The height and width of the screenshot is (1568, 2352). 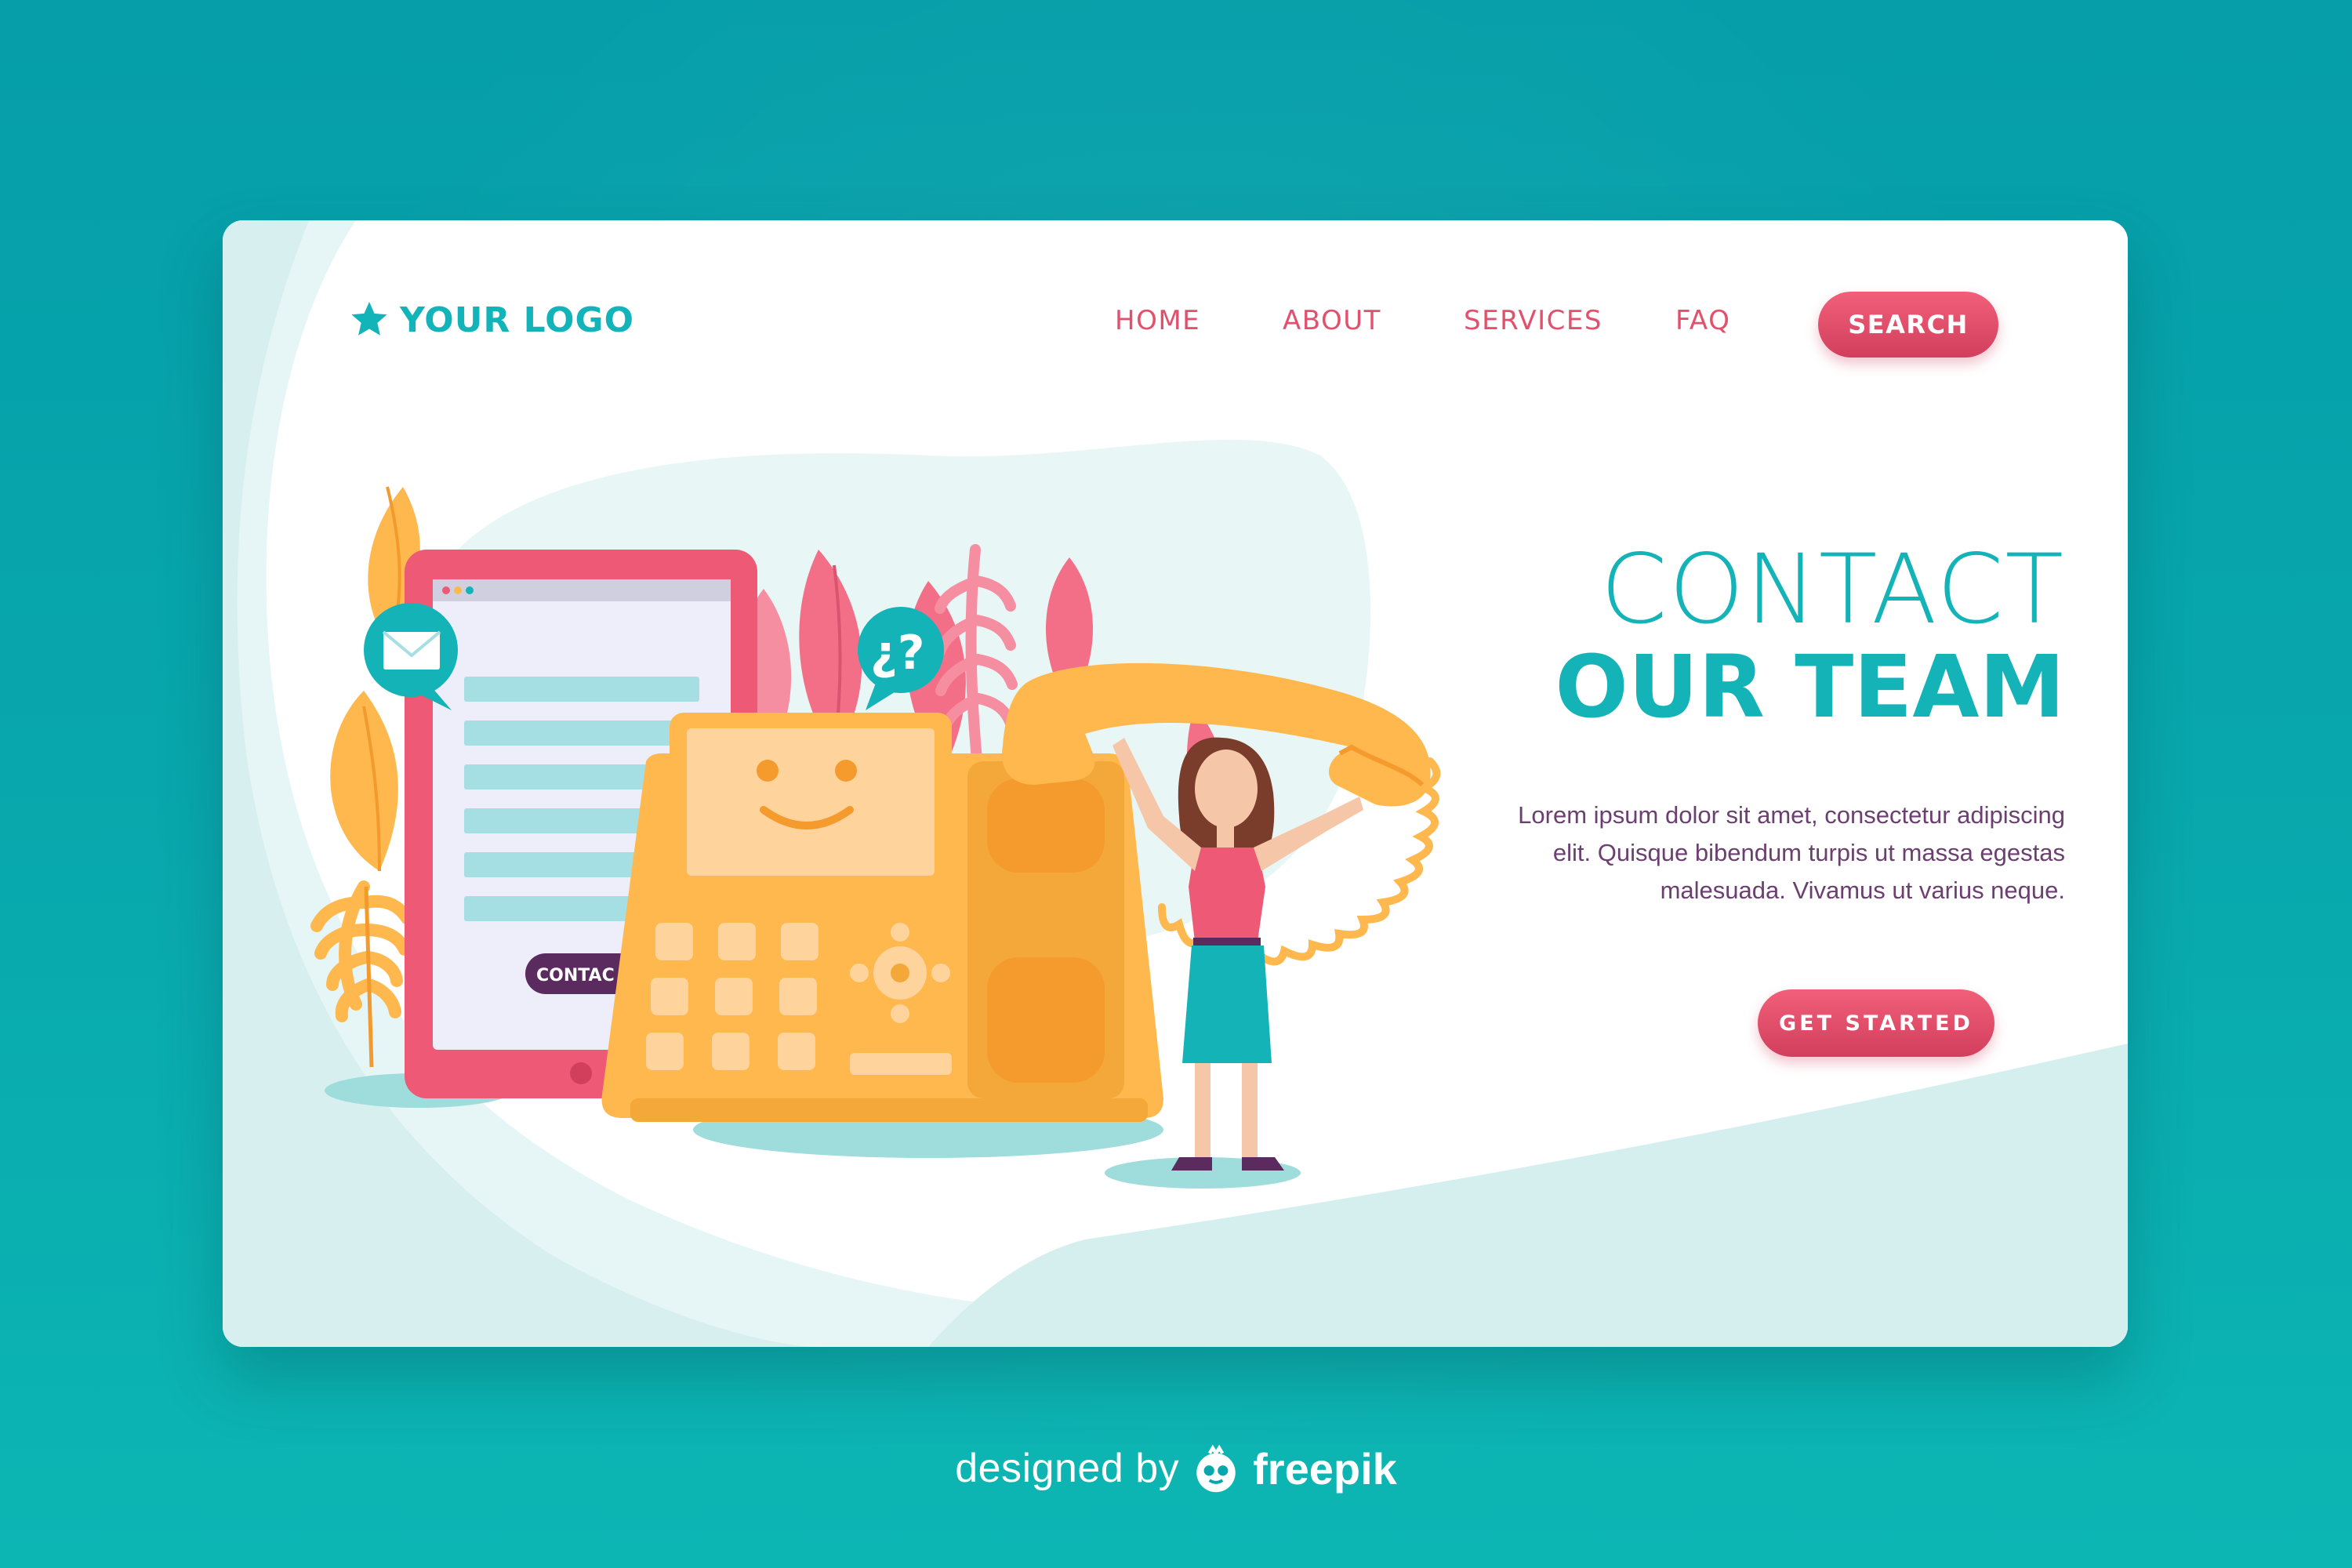 I want to click on get-started-button: GET STARTED, so click(x=1876, y=1023).